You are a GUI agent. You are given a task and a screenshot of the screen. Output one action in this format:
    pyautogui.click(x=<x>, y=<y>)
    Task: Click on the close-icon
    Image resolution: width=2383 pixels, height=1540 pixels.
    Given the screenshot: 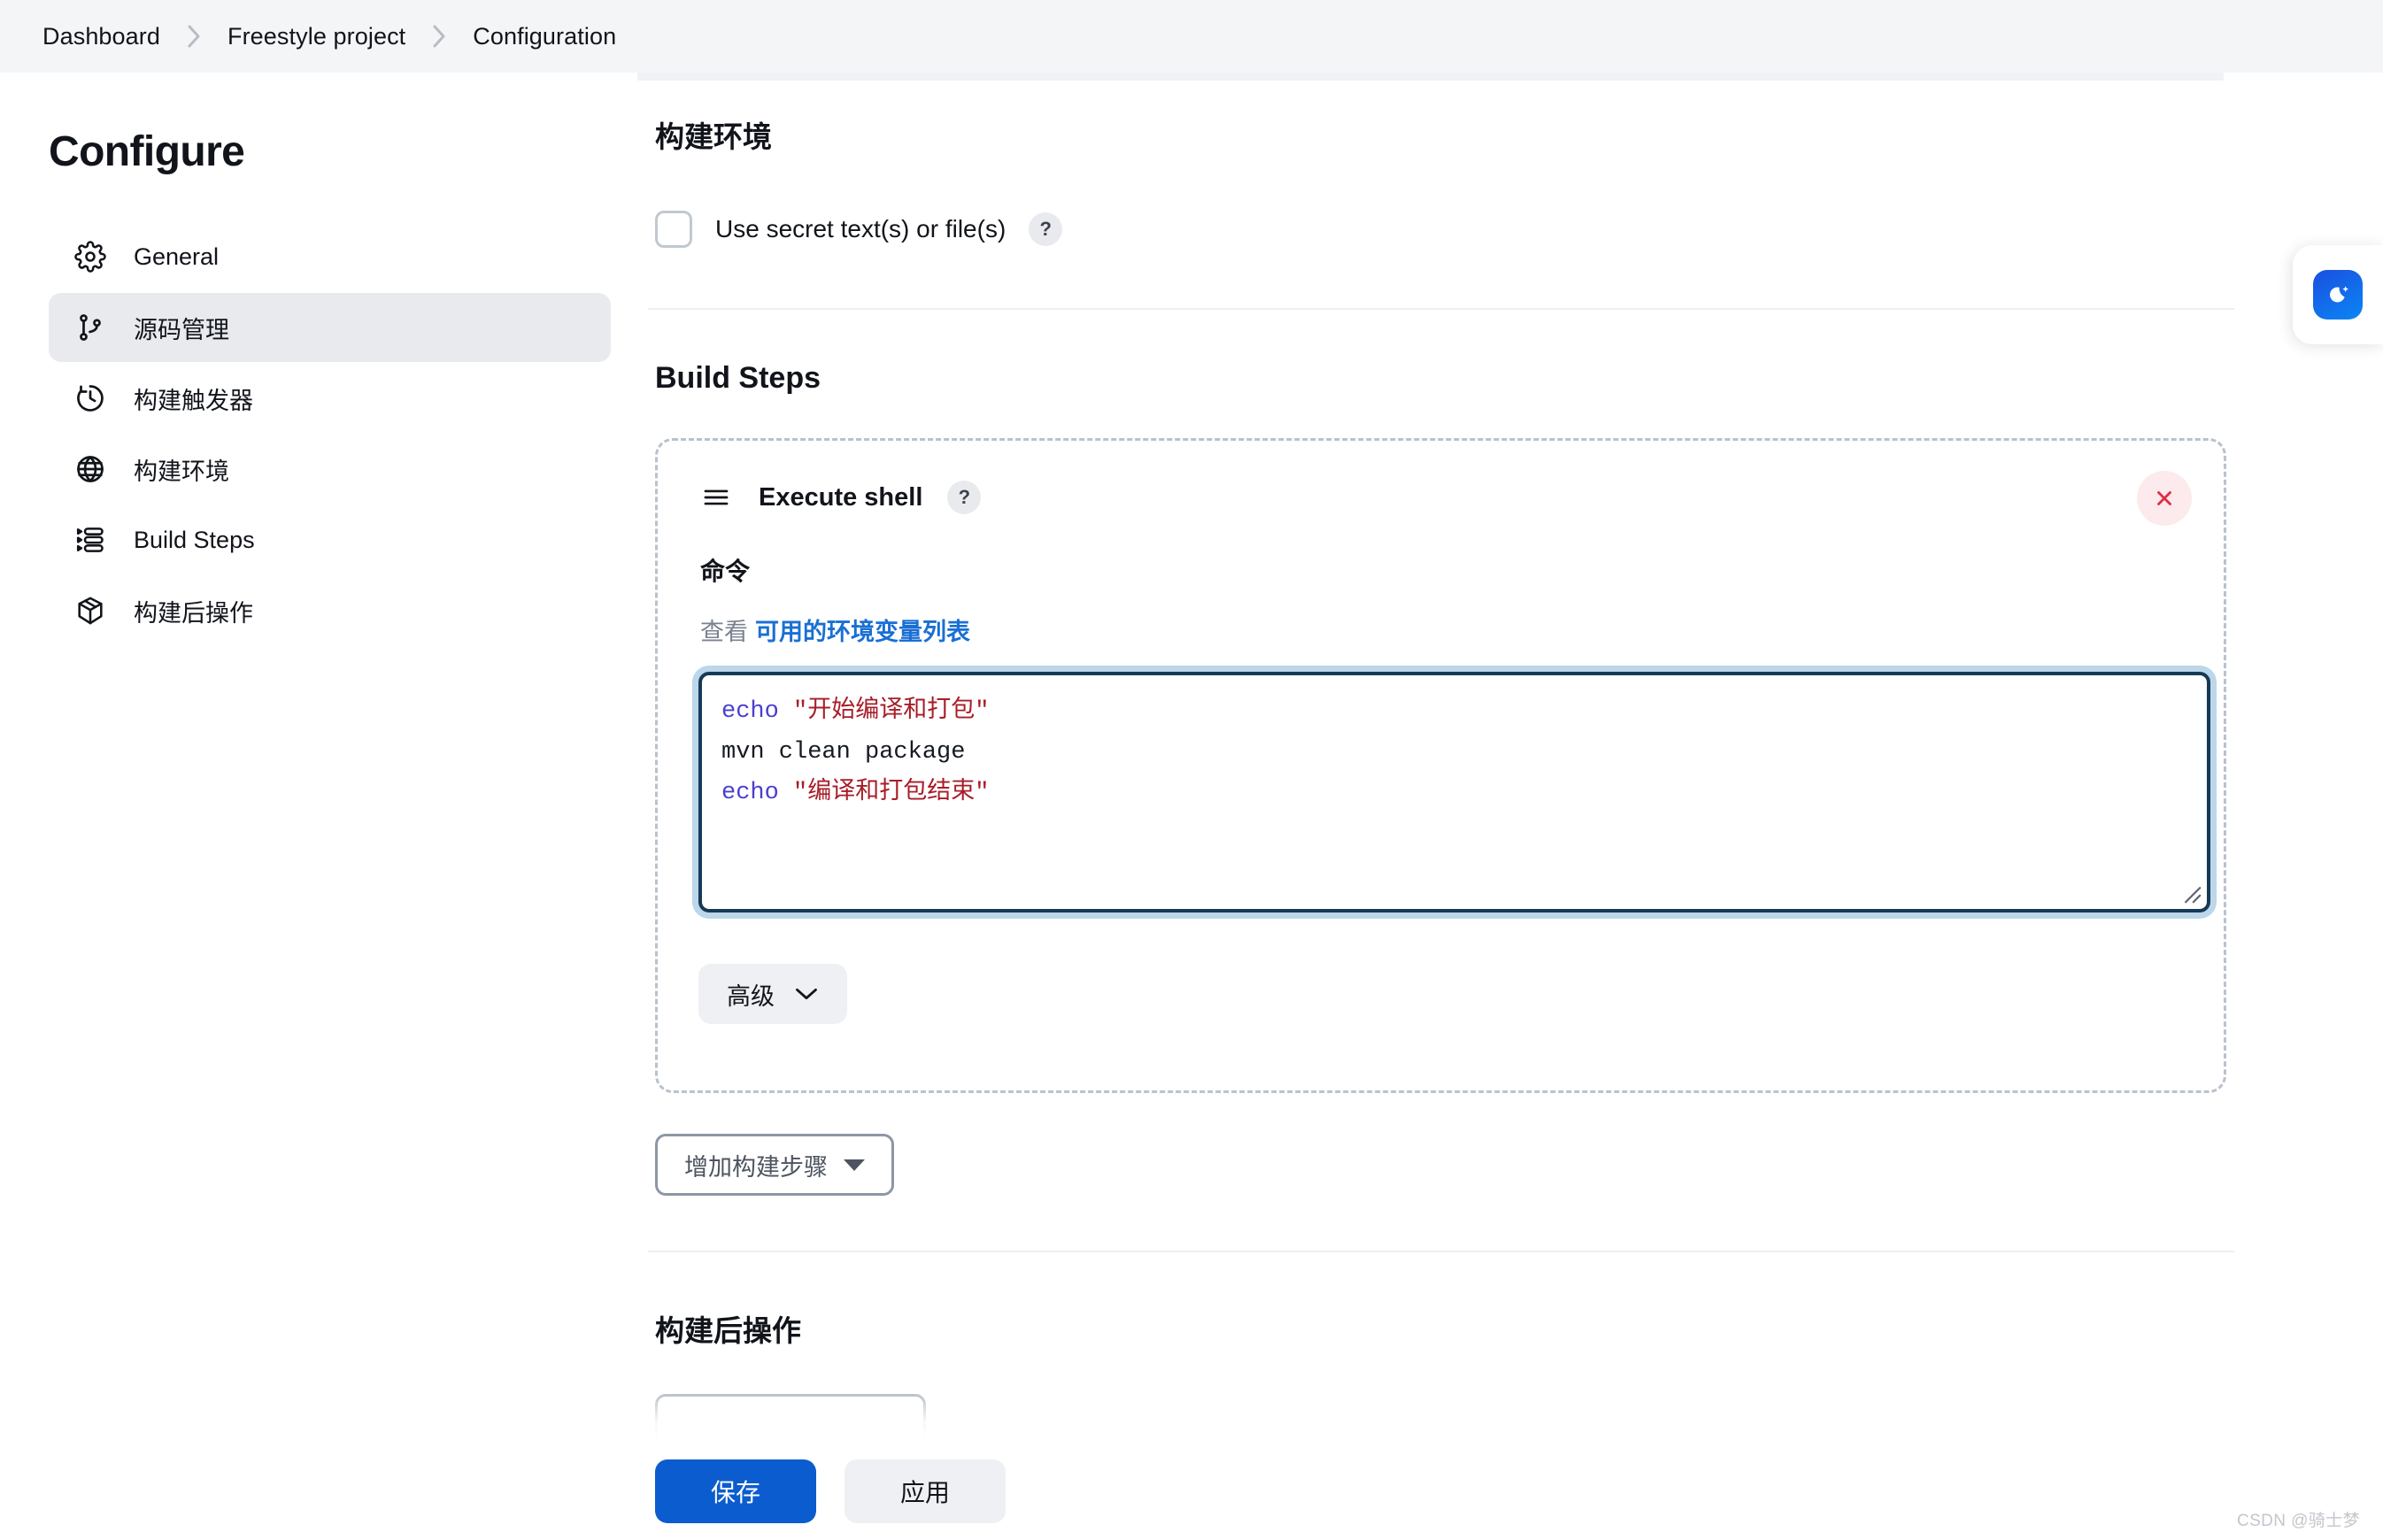 What is the action you would take?
    pyautogui.click(x=2164, y=498)
    